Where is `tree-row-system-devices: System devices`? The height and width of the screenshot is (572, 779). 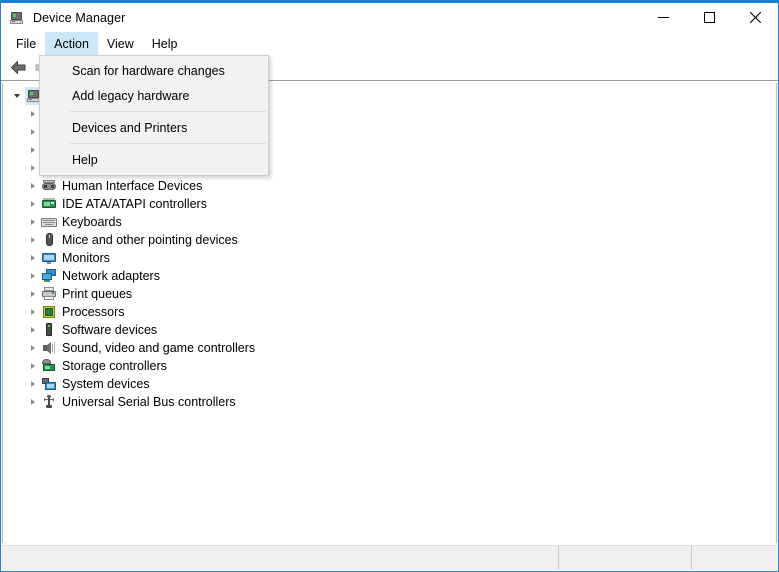 tree-row-system-devices: System devices is located at coordinates (389, 384).